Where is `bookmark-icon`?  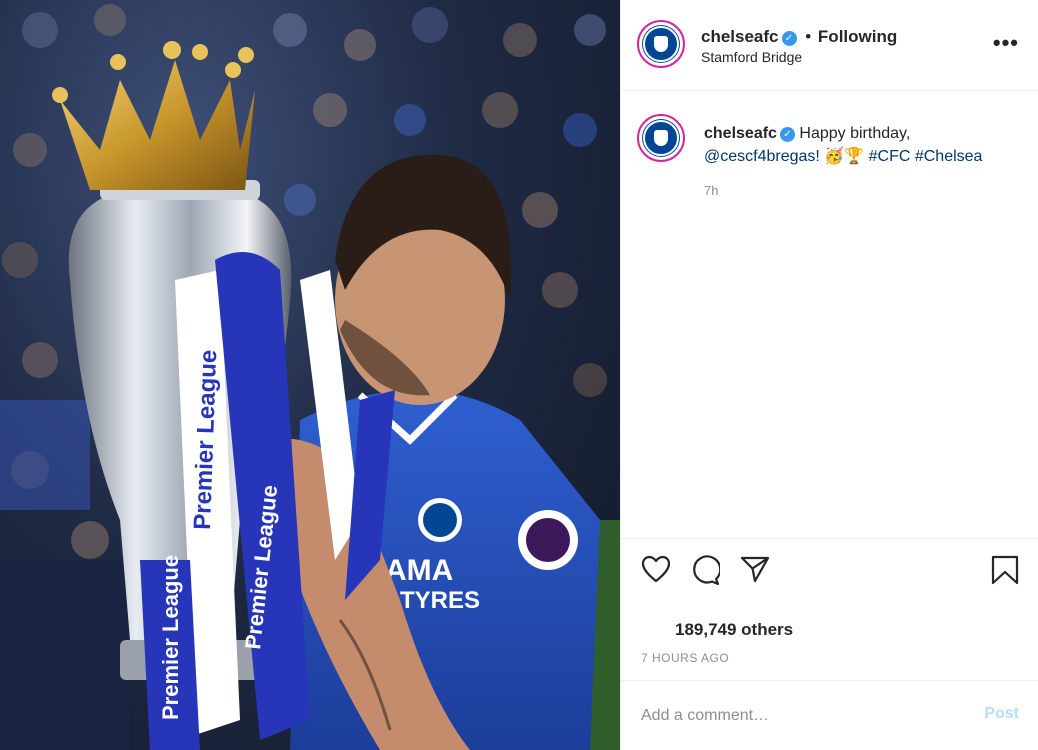
bookmark-icon is located at coordinates (1005, 570).